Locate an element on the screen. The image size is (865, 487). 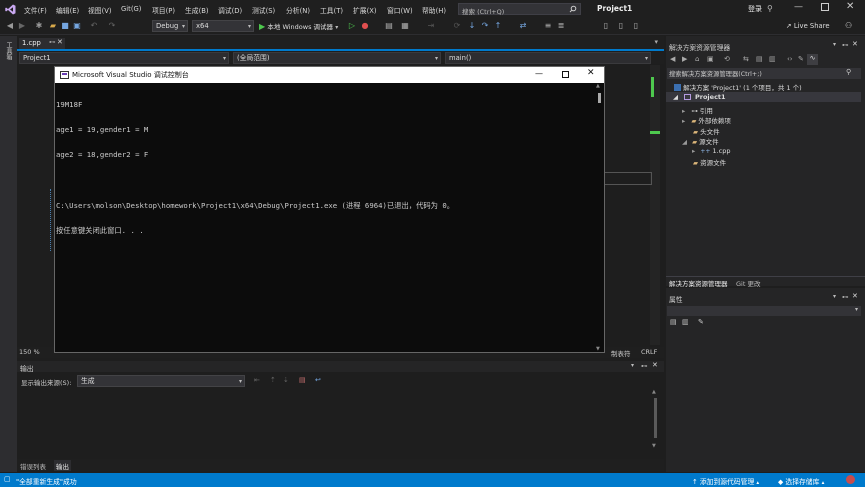
minimize-icon: — is located at coordinates (798, 7).